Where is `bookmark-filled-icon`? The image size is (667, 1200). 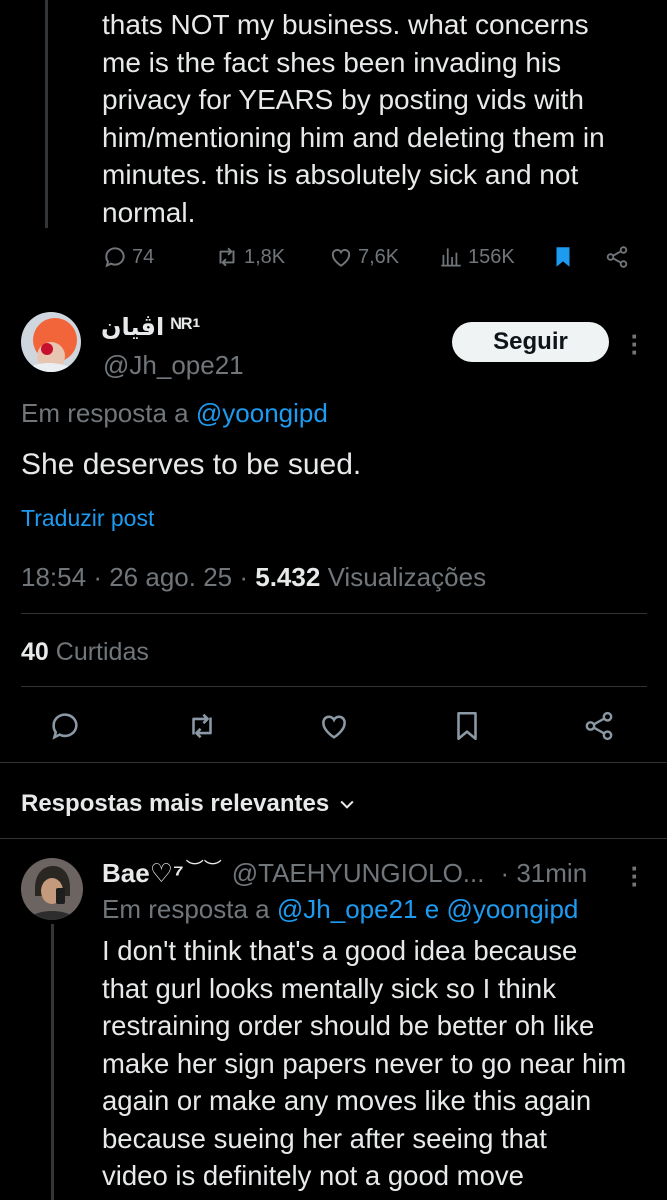 bookmark-filled-icon is located at coordinates (563, 257).